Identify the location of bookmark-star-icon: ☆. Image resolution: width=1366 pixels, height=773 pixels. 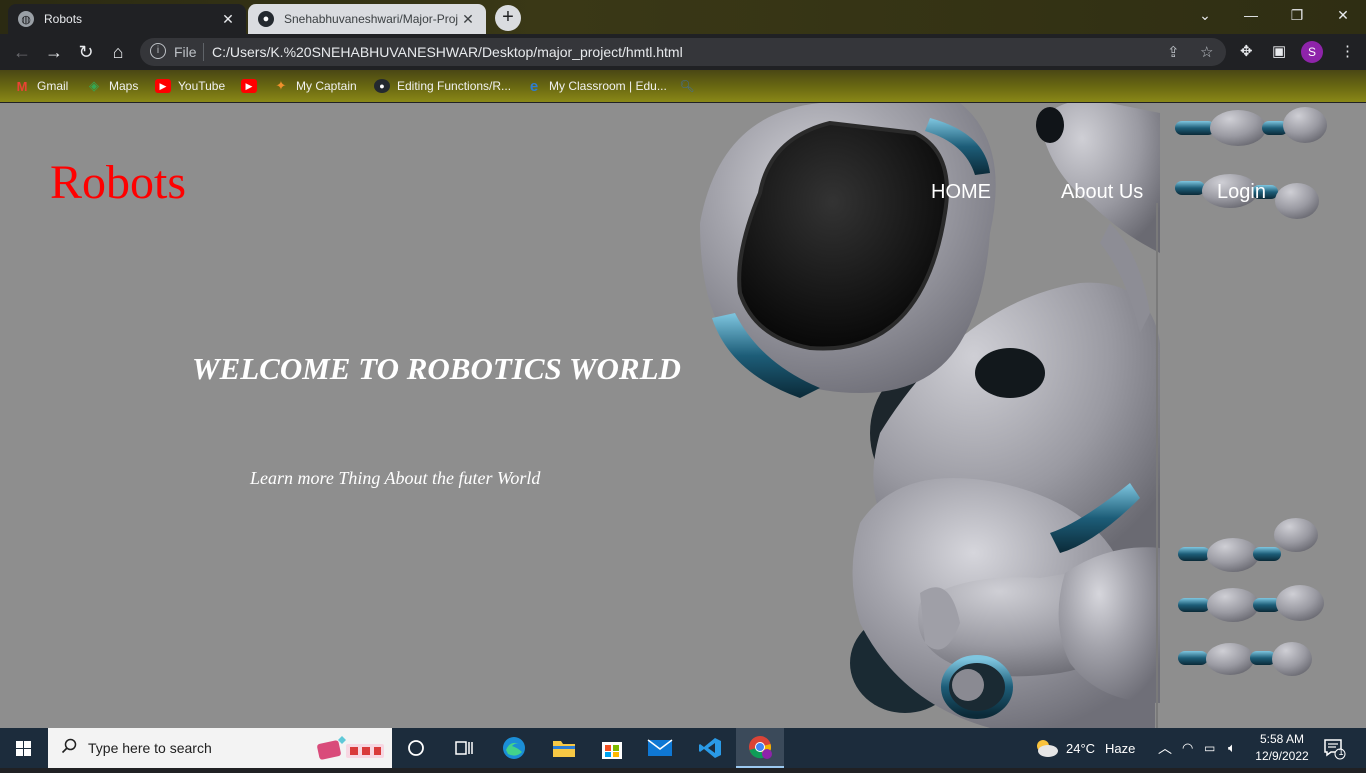
(1206, 52).